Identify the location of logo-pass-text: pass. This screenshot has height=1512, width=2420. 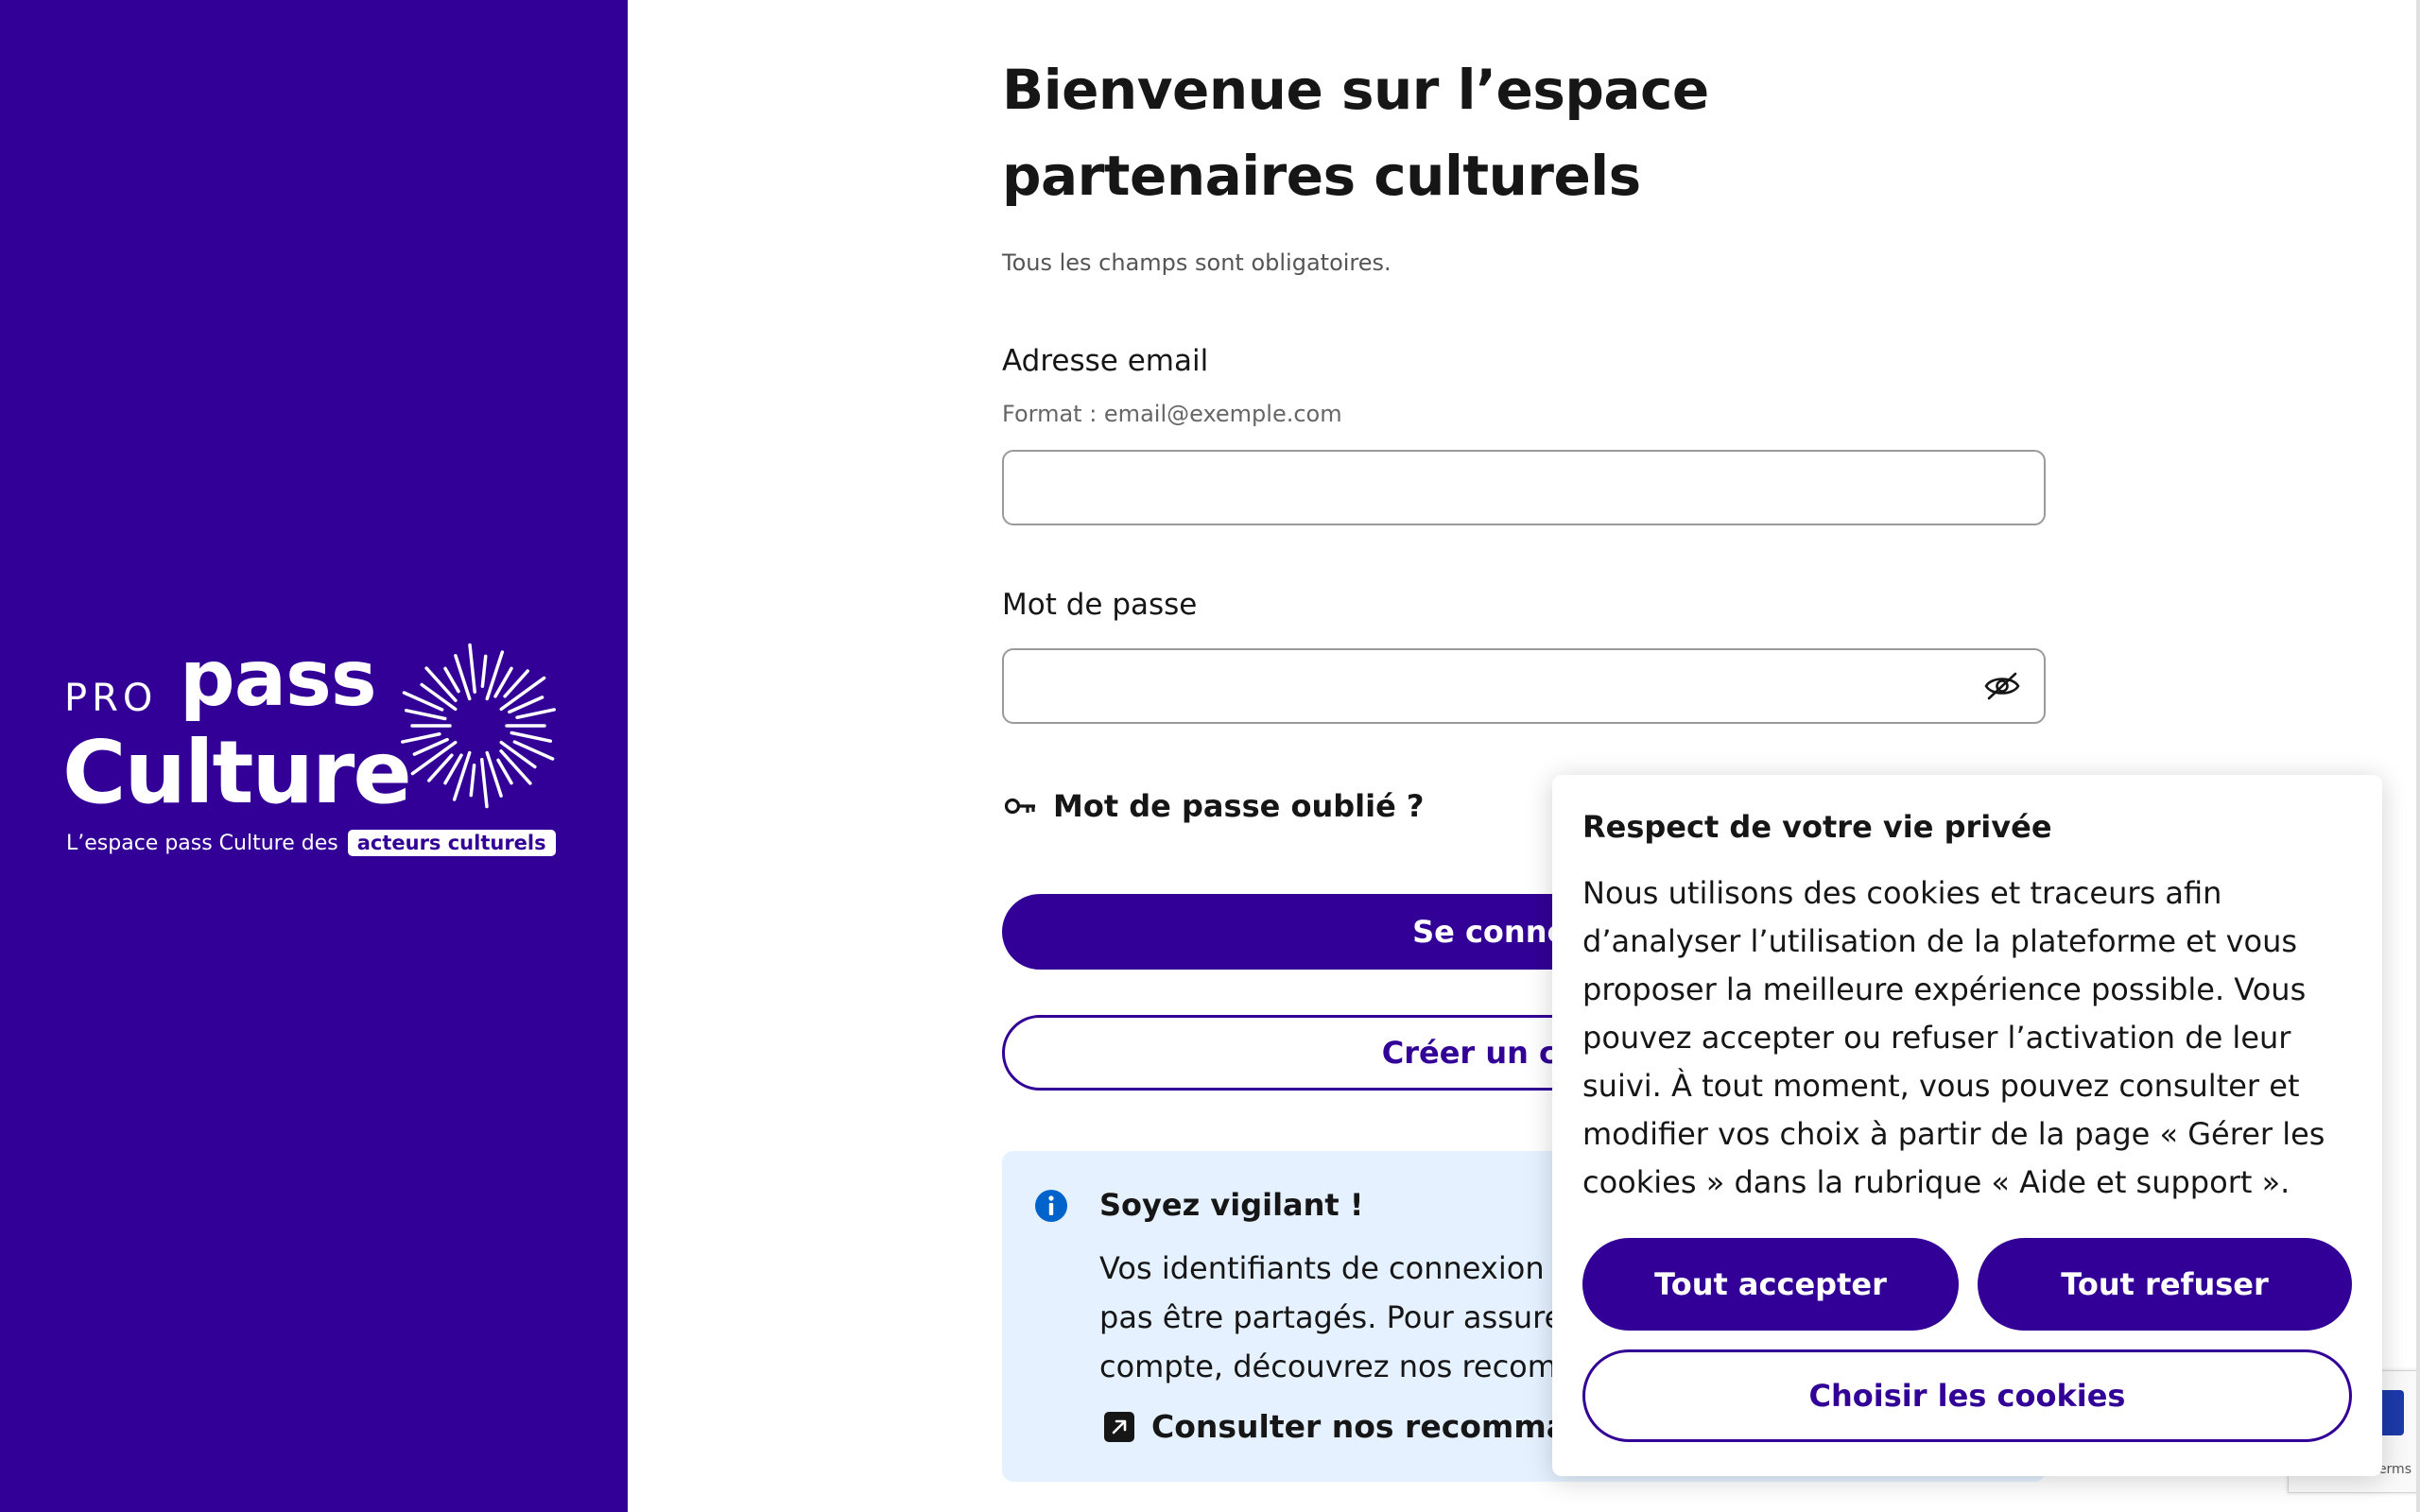
(278, 679).